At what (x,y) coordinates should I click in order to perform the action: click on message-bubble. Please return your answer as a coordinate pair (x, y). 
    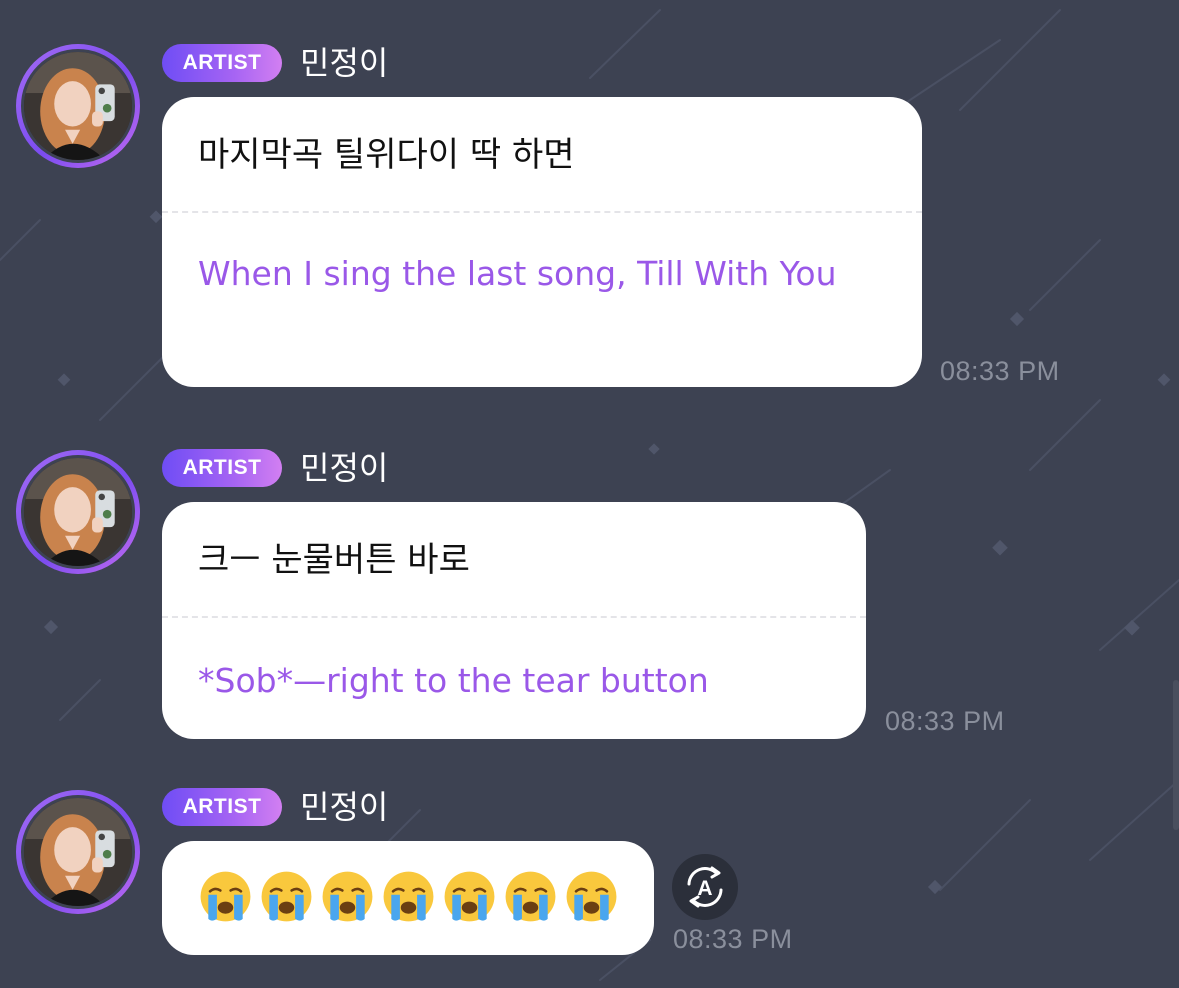
    Looking at the image, I should click on (408, 898).